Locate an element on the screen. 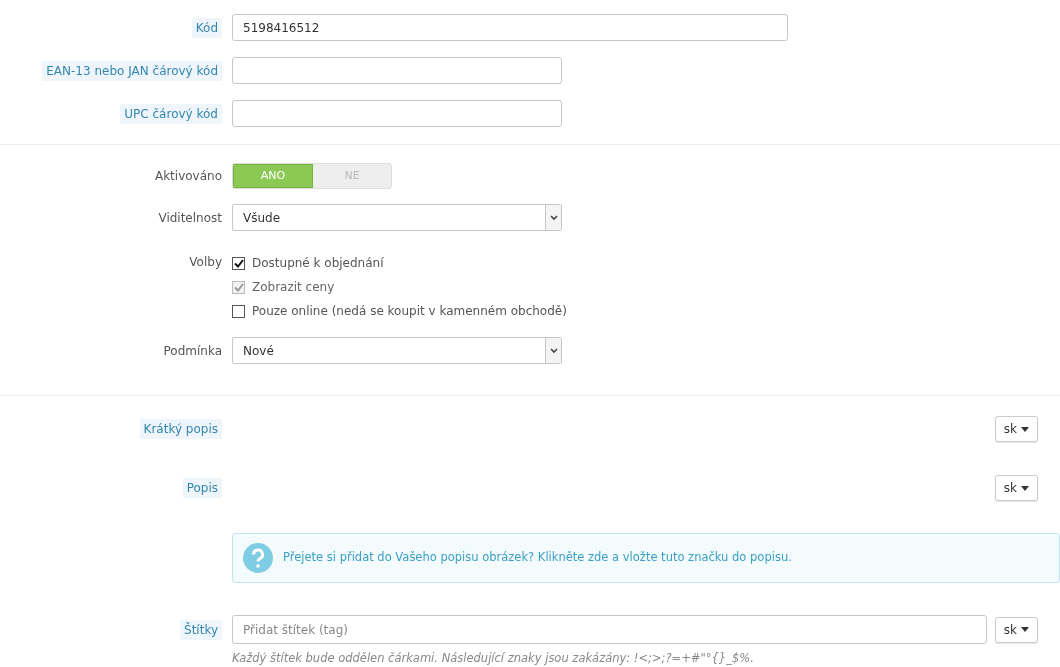  tag-input-field: Přidat štítek (tag) is located at coordinates (609, 629).